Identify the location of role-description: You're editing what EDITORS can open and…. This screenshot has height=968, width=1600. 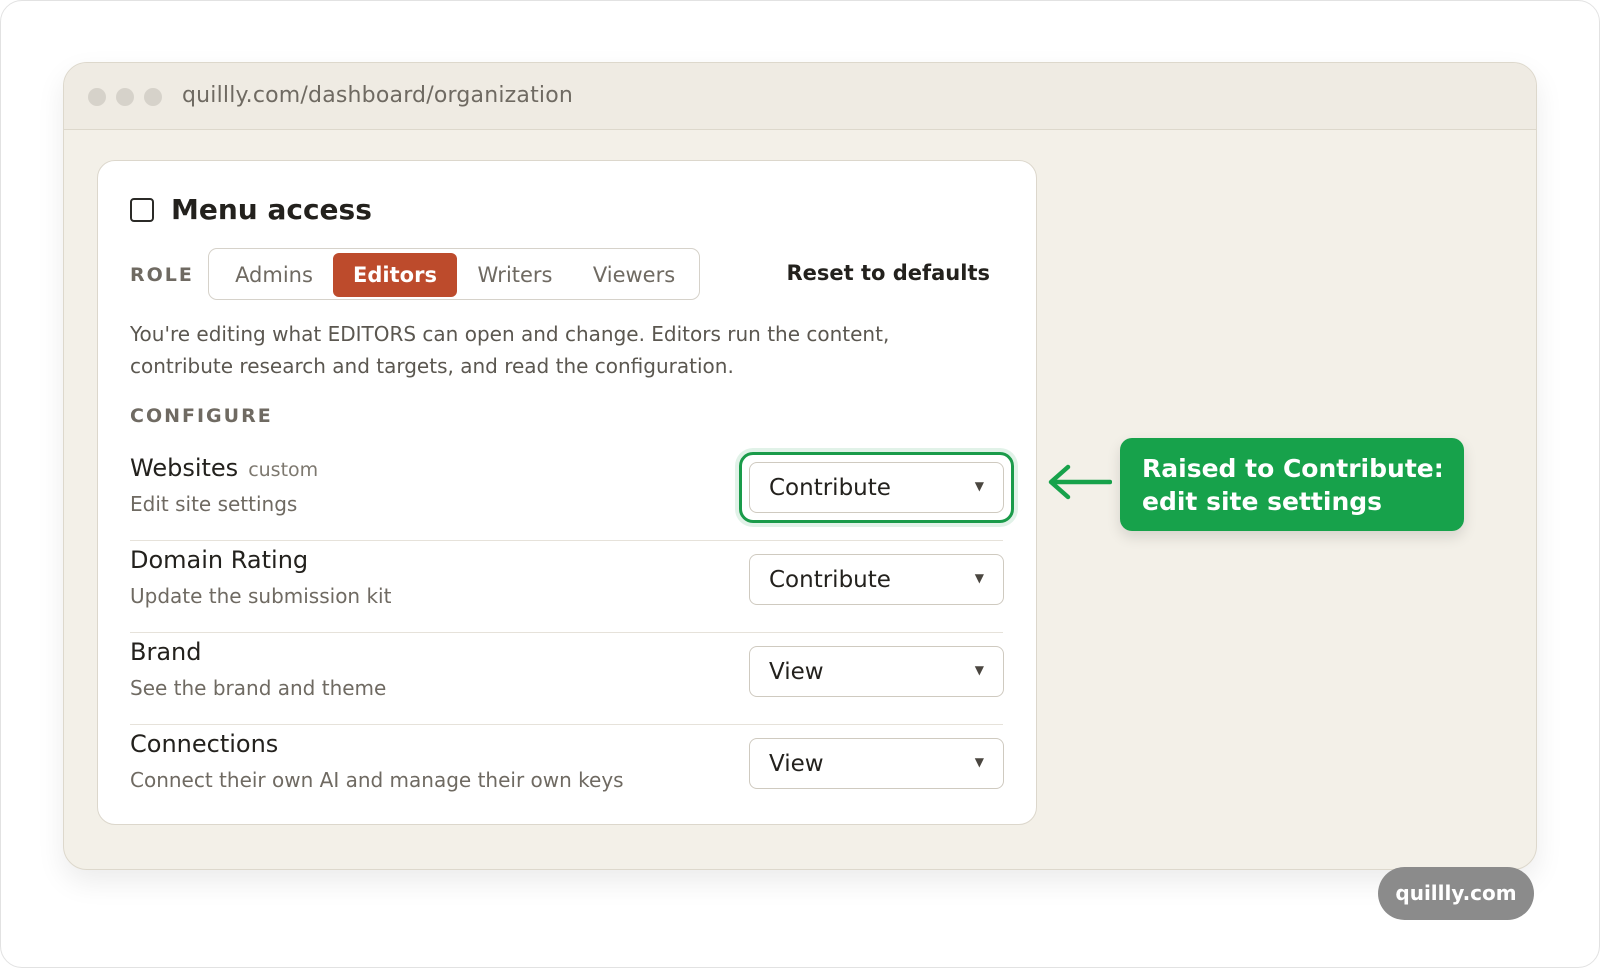
(510, 350).